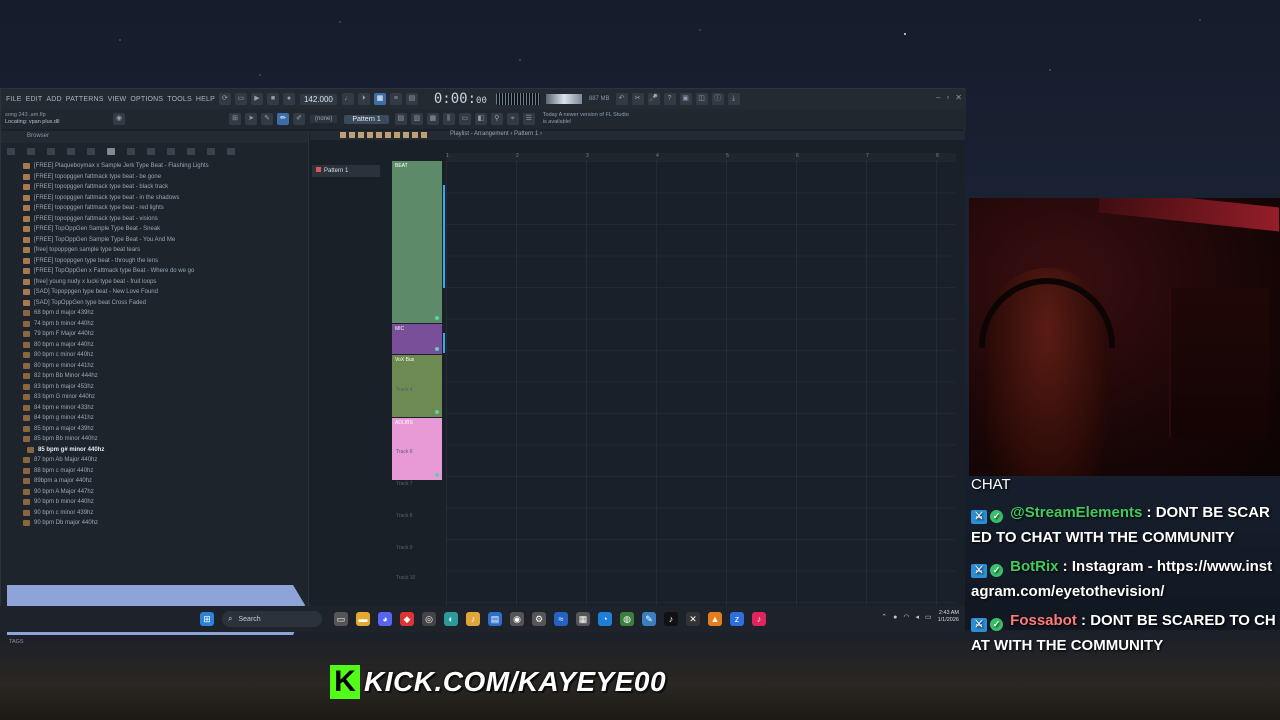 The width and height of the screenshot is (1280, 720). I want to click on browser-item: 82 bpm Bb Minor 444hz, so click(163, 376).